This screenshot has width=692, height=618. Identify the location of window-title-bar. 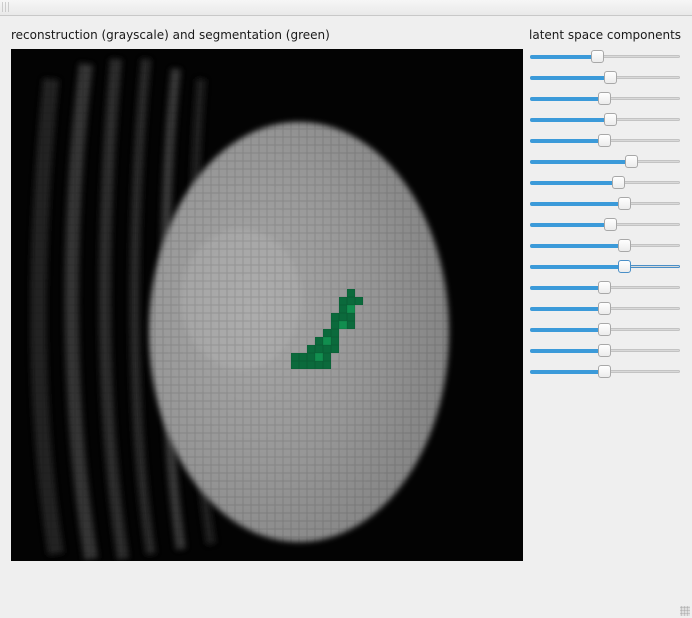
(346, 8).